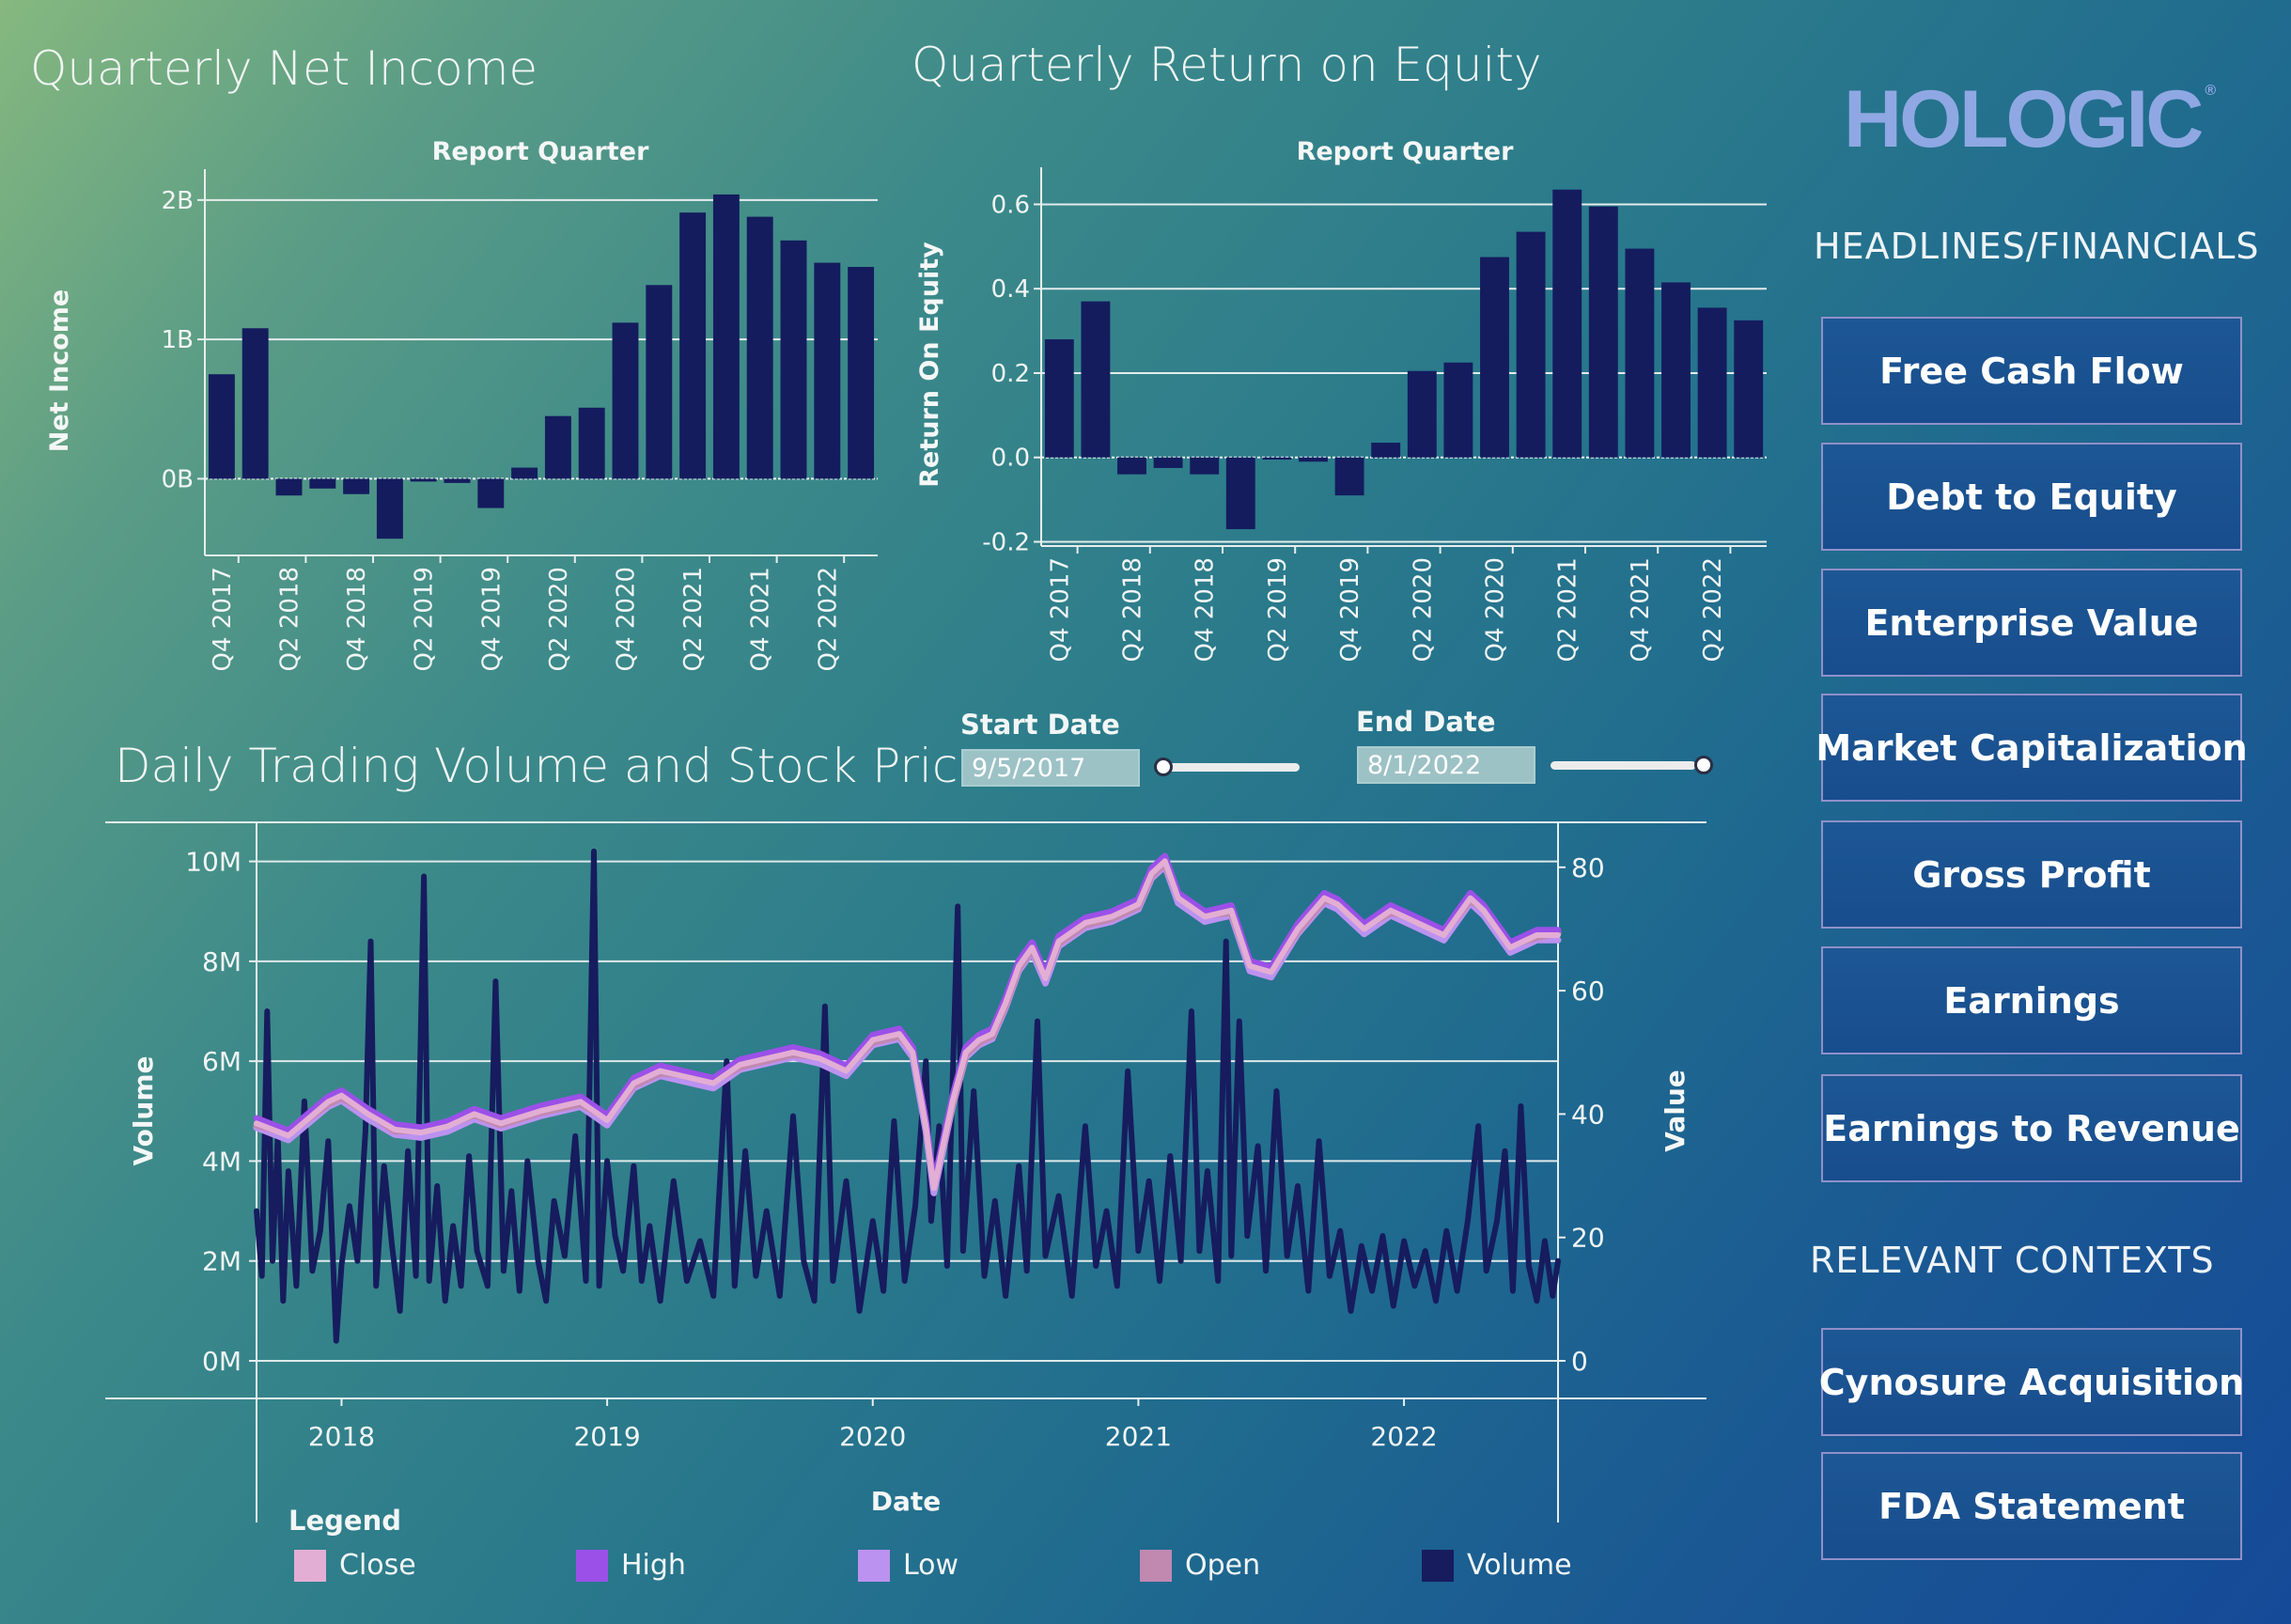 This screenshot has width=2291, height=1624. What do you see at coordinates (1040, 725) in the screenshot?
I see `start-date-label: Start Date` at bounding box center [1040, 725].